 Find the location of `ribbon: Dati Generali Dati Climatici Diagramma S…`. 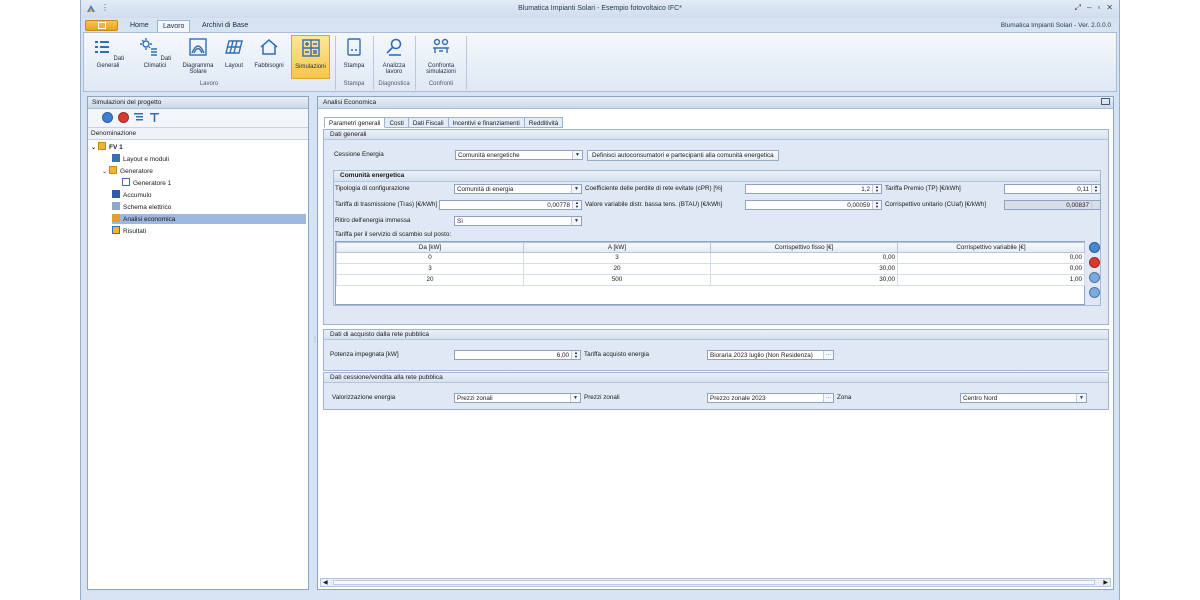

ribbon: Dati Generali Dati Climatici Diagramma S… is located at coordinates (600, 62).